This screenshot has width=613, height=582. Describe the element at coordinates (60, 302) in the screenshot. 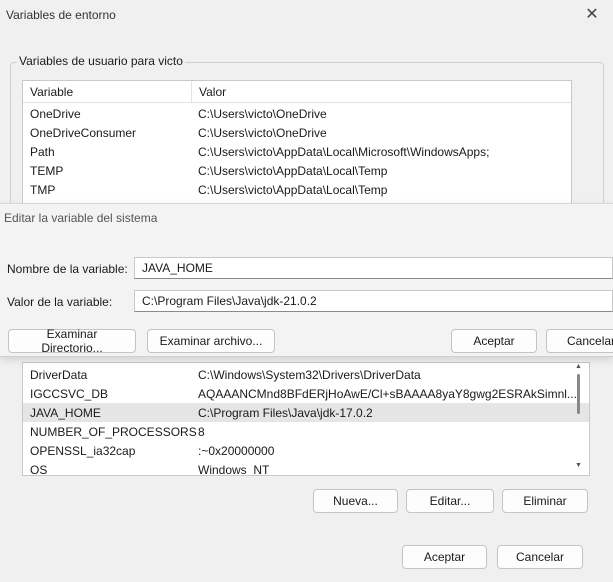

I see `variable-value-label: Valor de la variable:` at that location.